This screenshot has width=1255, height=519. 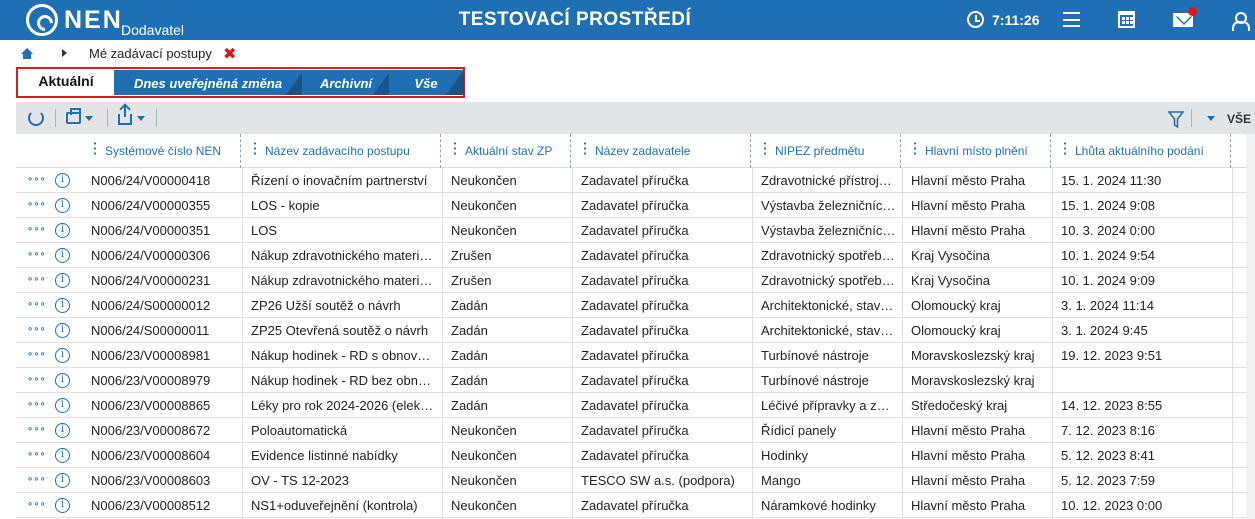 I want to click on breadcrumb-current: Mé zadávací postupy, so click(x=150, y=53).